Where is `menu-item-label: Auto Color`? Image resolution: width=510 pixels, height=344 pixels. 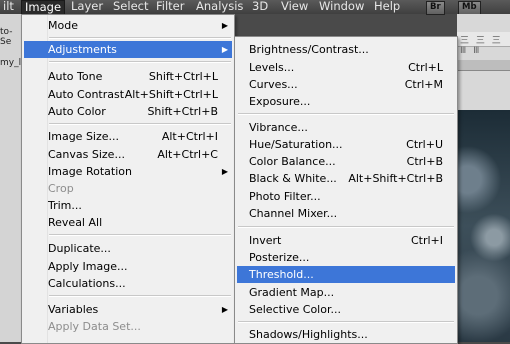
menu-item-label: Auto Color is located at coordinates (77, 111).